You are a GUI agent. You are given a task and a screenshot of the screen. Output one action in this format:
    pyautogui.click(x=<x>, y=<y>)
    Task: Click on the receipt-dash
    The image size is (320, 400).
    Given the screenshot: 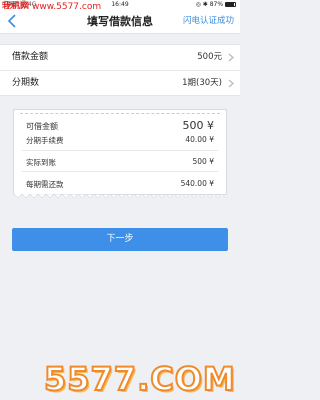 What is the action you would take?
    pyautogui.click(x=120, y=113)
    